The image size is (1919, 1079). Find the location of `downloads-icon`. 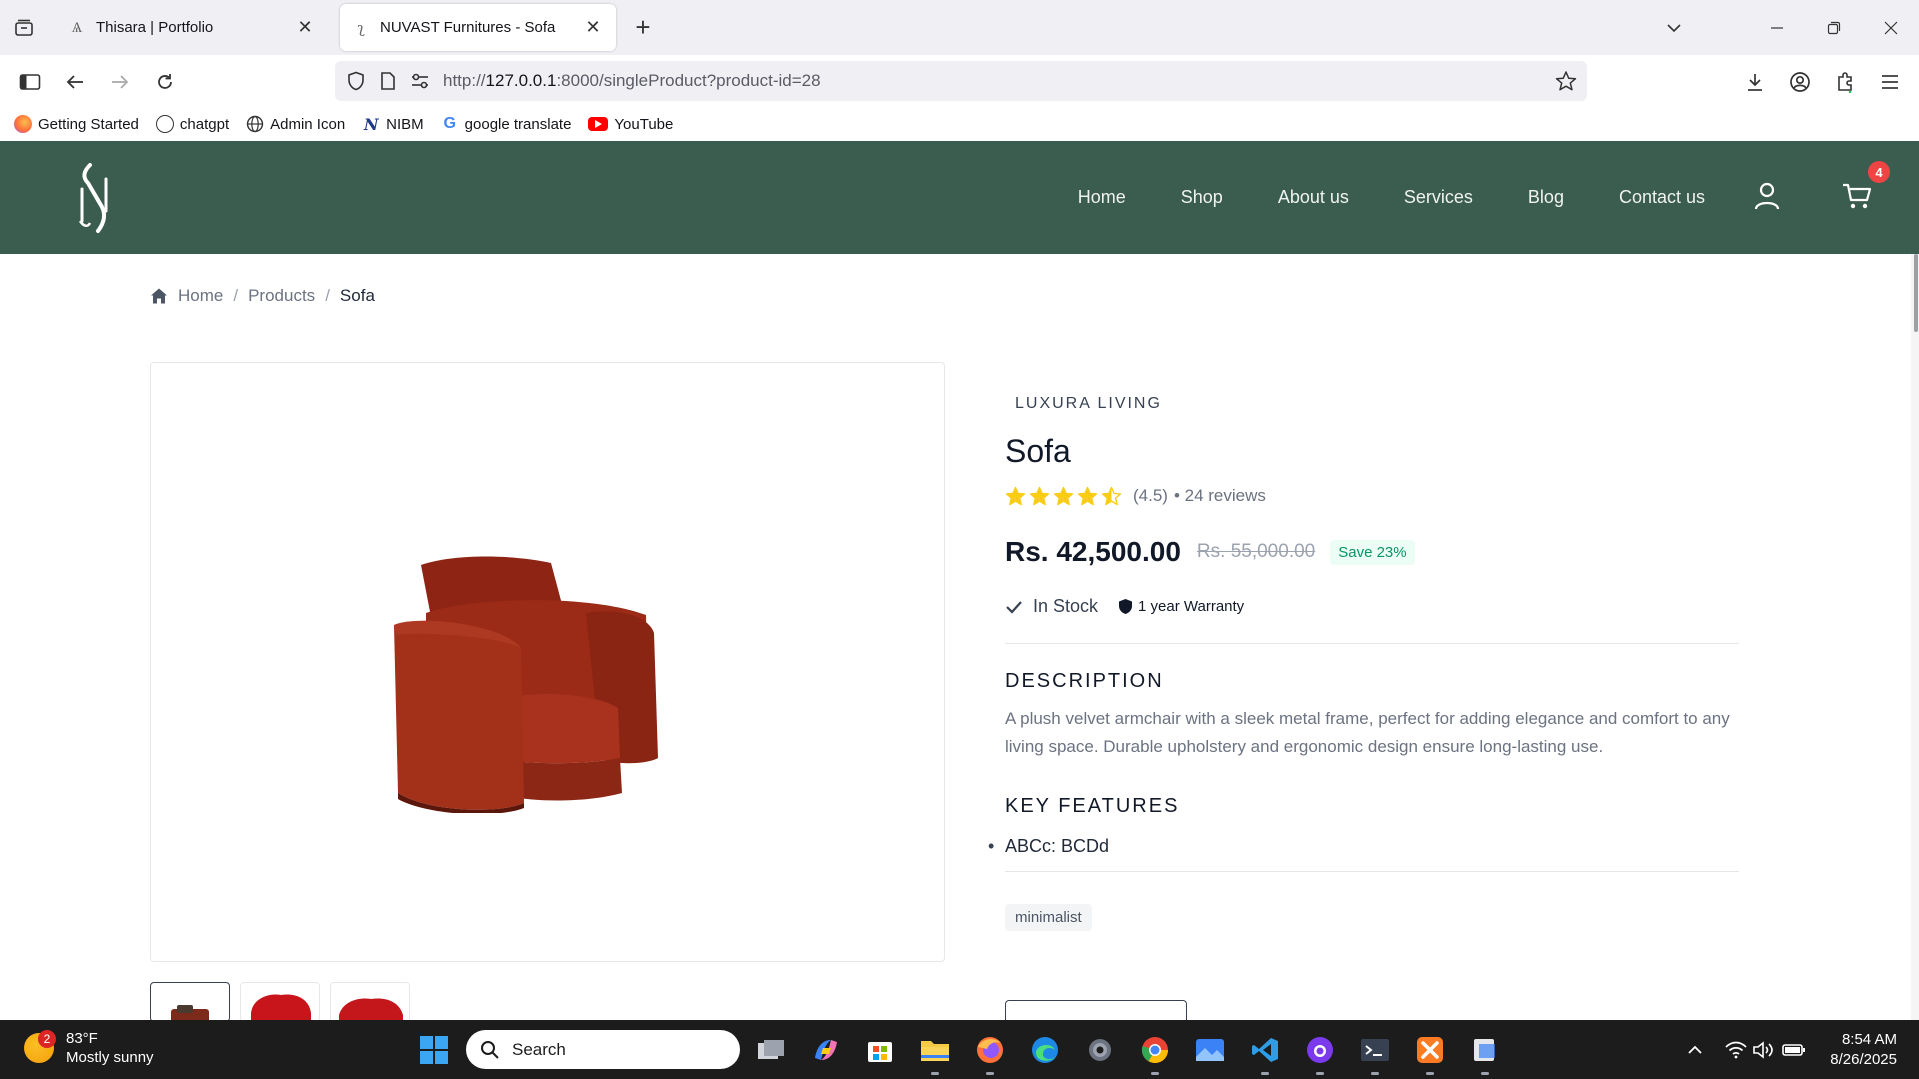

downloads-icon is located at coordinates (1755, 82).